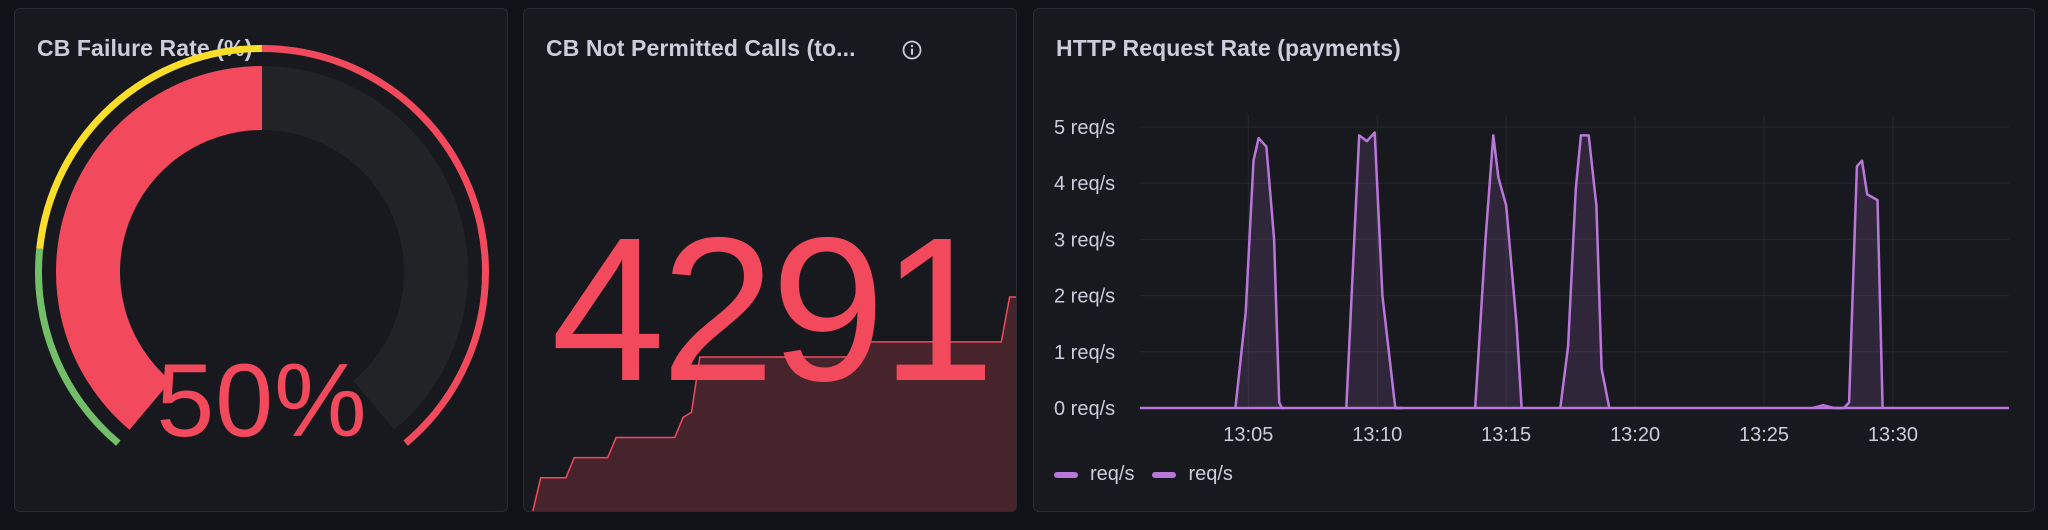 This screenshot has height=530, width=2048. I want to click on y-tick-label: 2 req/s, so click(1084, 297).